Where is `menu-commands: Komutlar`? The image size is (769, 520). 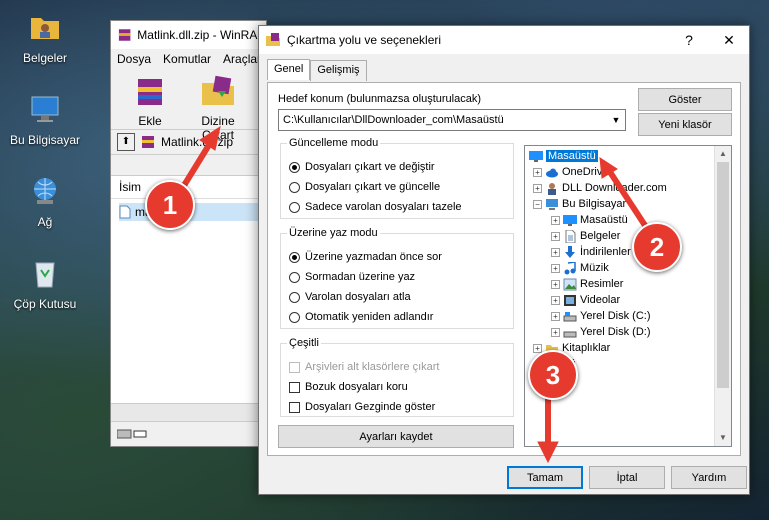
menu-commands: Komutlar is located at coordinates (187, 59).